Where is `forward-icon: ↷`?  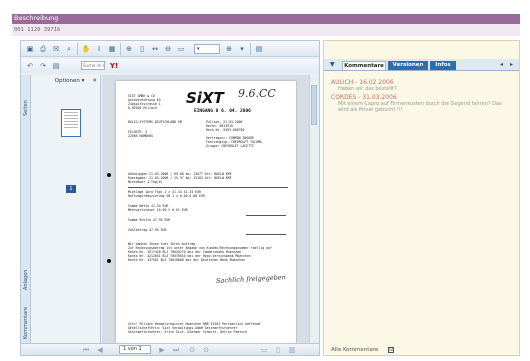
forward-icon: ↷ is located at coordinates (43, 66).